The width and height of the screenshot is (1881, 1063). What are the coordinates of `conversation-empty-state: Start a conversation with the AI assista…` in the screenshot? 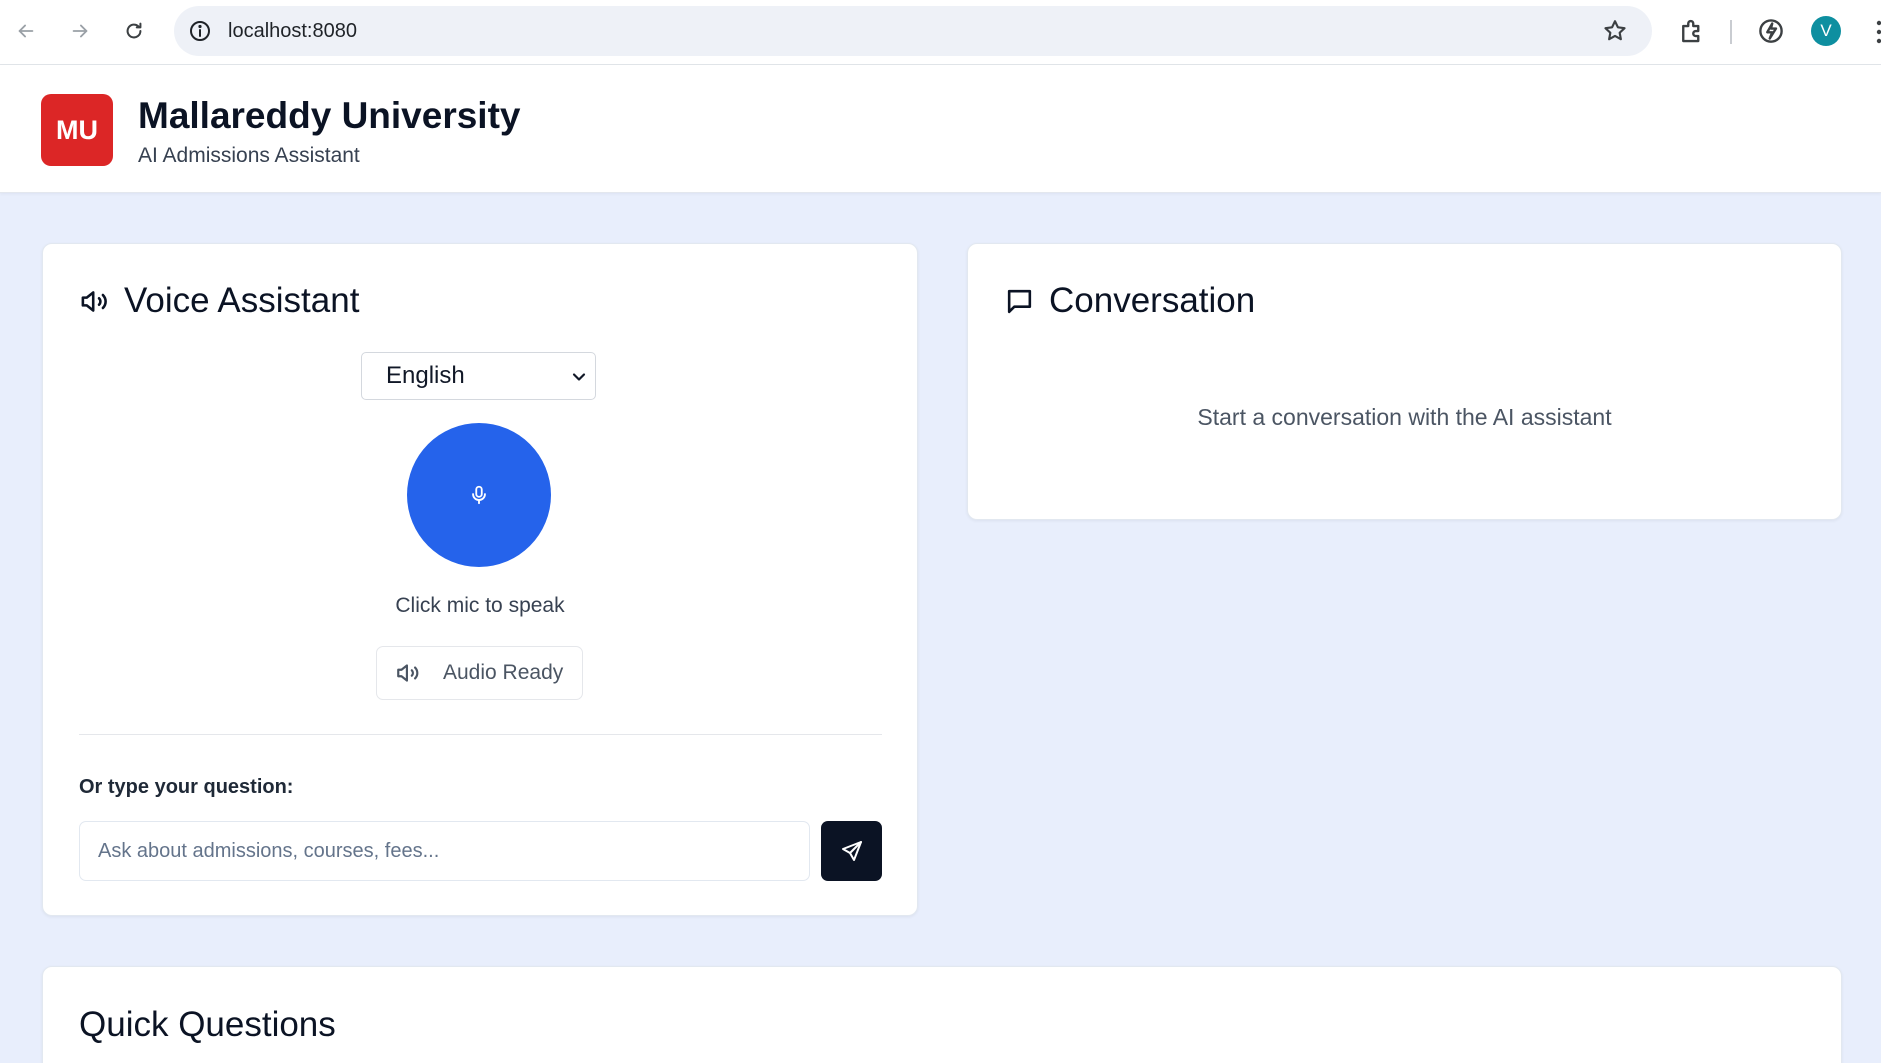 It's located at (1404, 417).